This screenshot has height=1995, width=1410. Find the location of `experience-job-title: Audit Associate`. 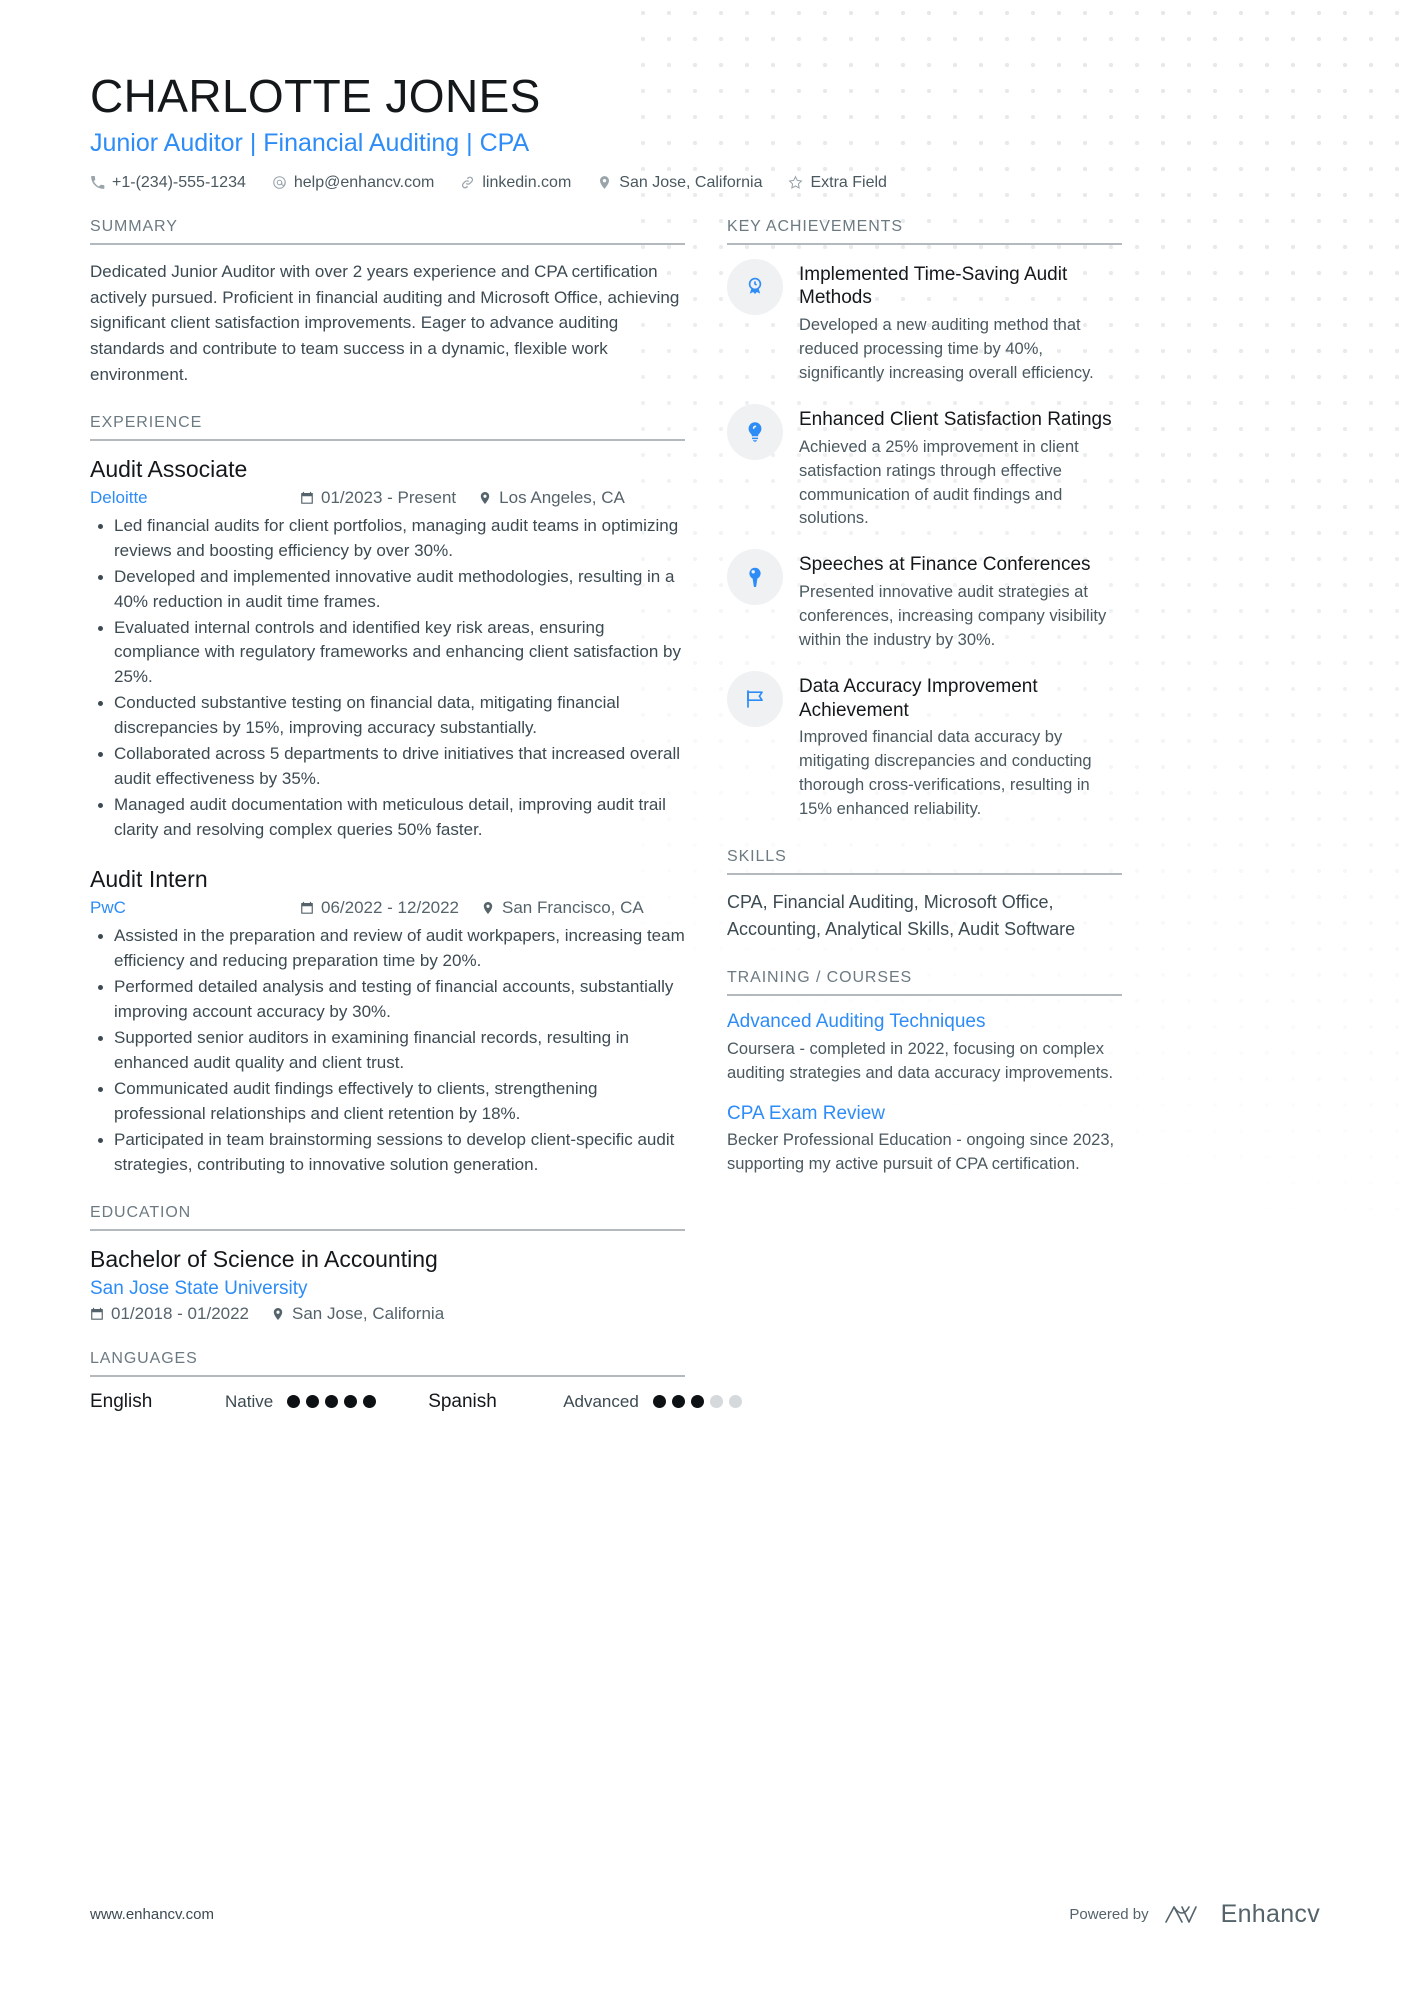

experience-job-title: Audit Associate is located at coordinates (169, 468).